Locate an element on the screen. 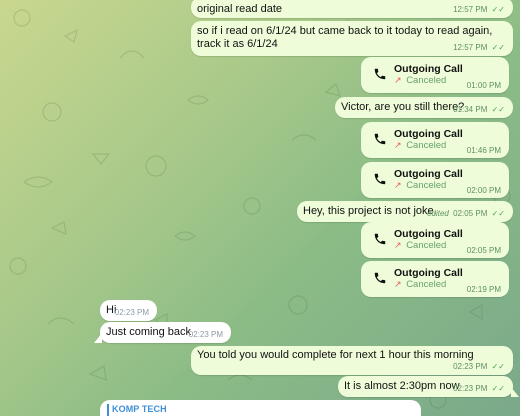 The width and height of the screenshot is (520, 416). message-bubble-in: Just coming back 02:23 PM is located at coordinates (162, 332).